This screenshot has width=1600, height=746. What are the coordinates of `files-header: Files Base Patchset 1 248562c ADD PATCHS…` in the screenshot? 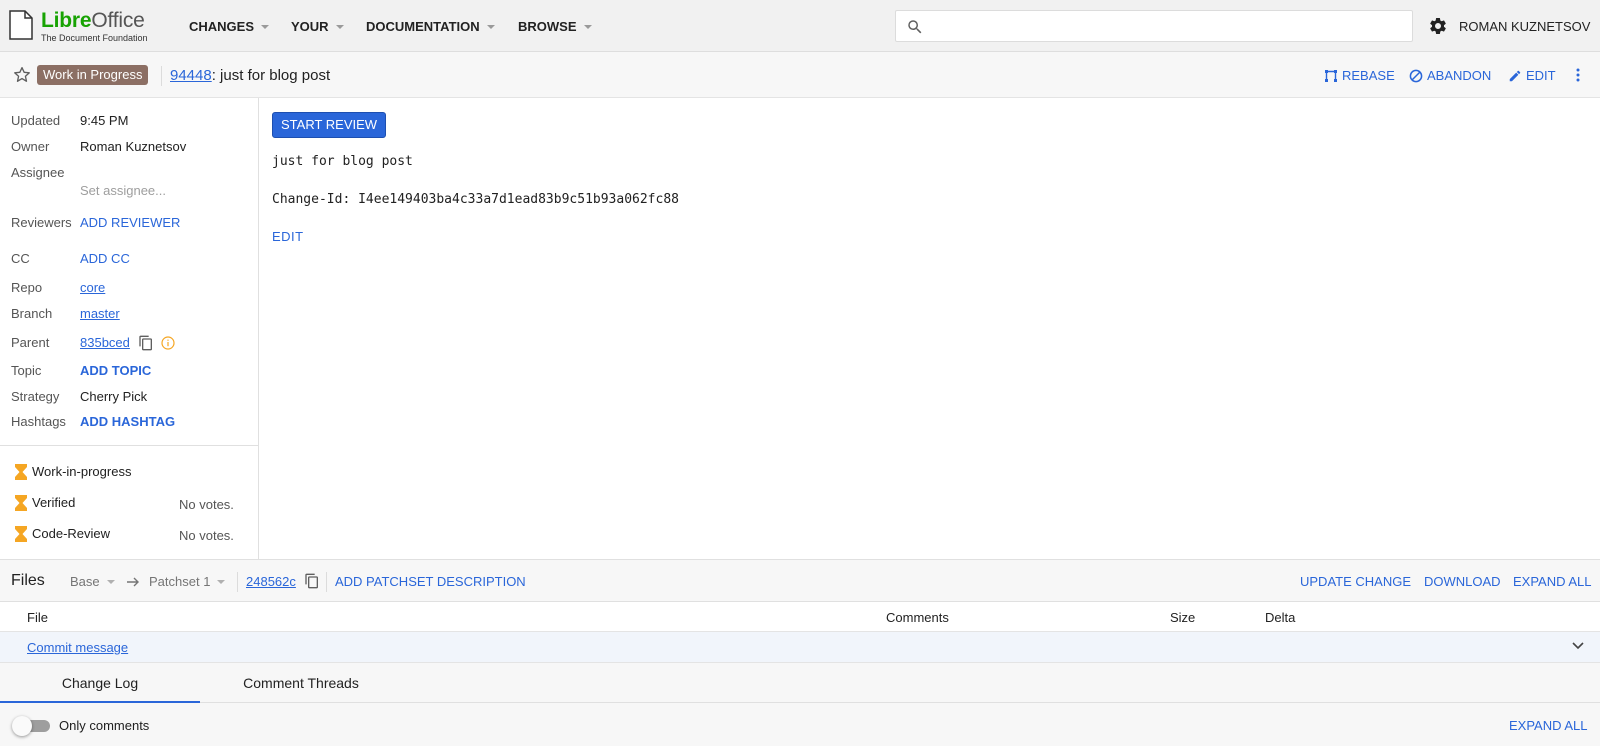 It's located at (800, 580).